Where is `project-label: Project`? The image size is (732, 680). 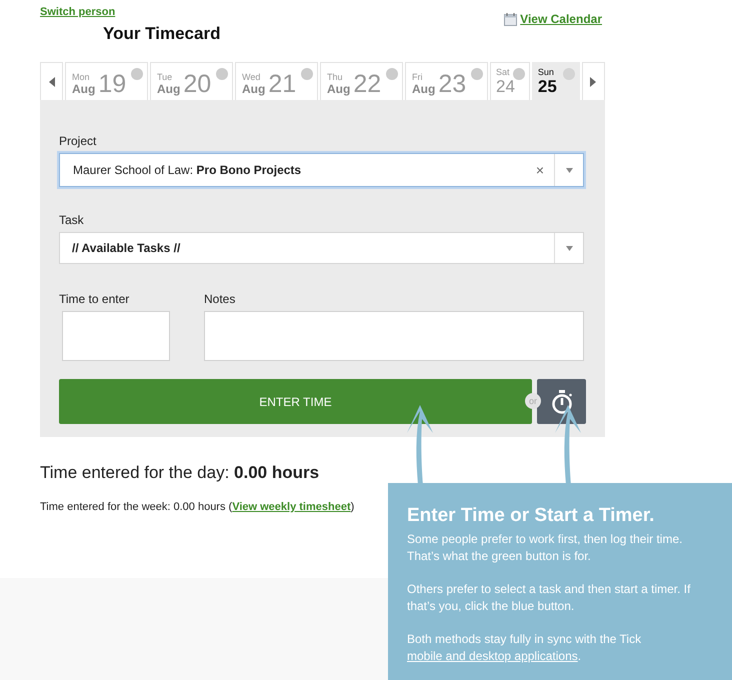
project-label: Project is located at coordinates (78, 141).